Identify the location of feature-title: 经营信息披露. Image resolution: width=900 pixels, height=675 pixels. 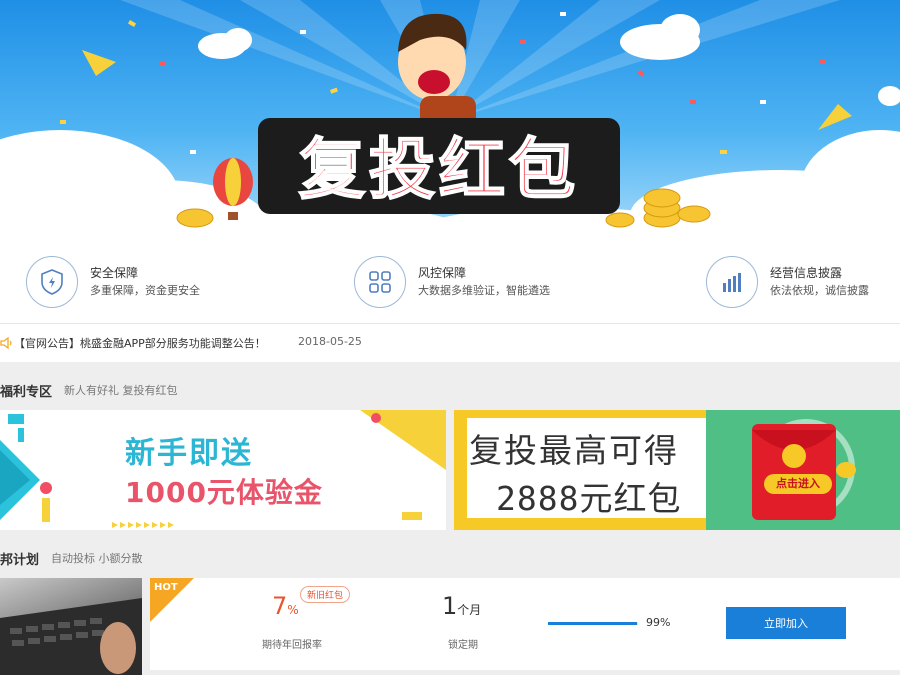
(806, 273).